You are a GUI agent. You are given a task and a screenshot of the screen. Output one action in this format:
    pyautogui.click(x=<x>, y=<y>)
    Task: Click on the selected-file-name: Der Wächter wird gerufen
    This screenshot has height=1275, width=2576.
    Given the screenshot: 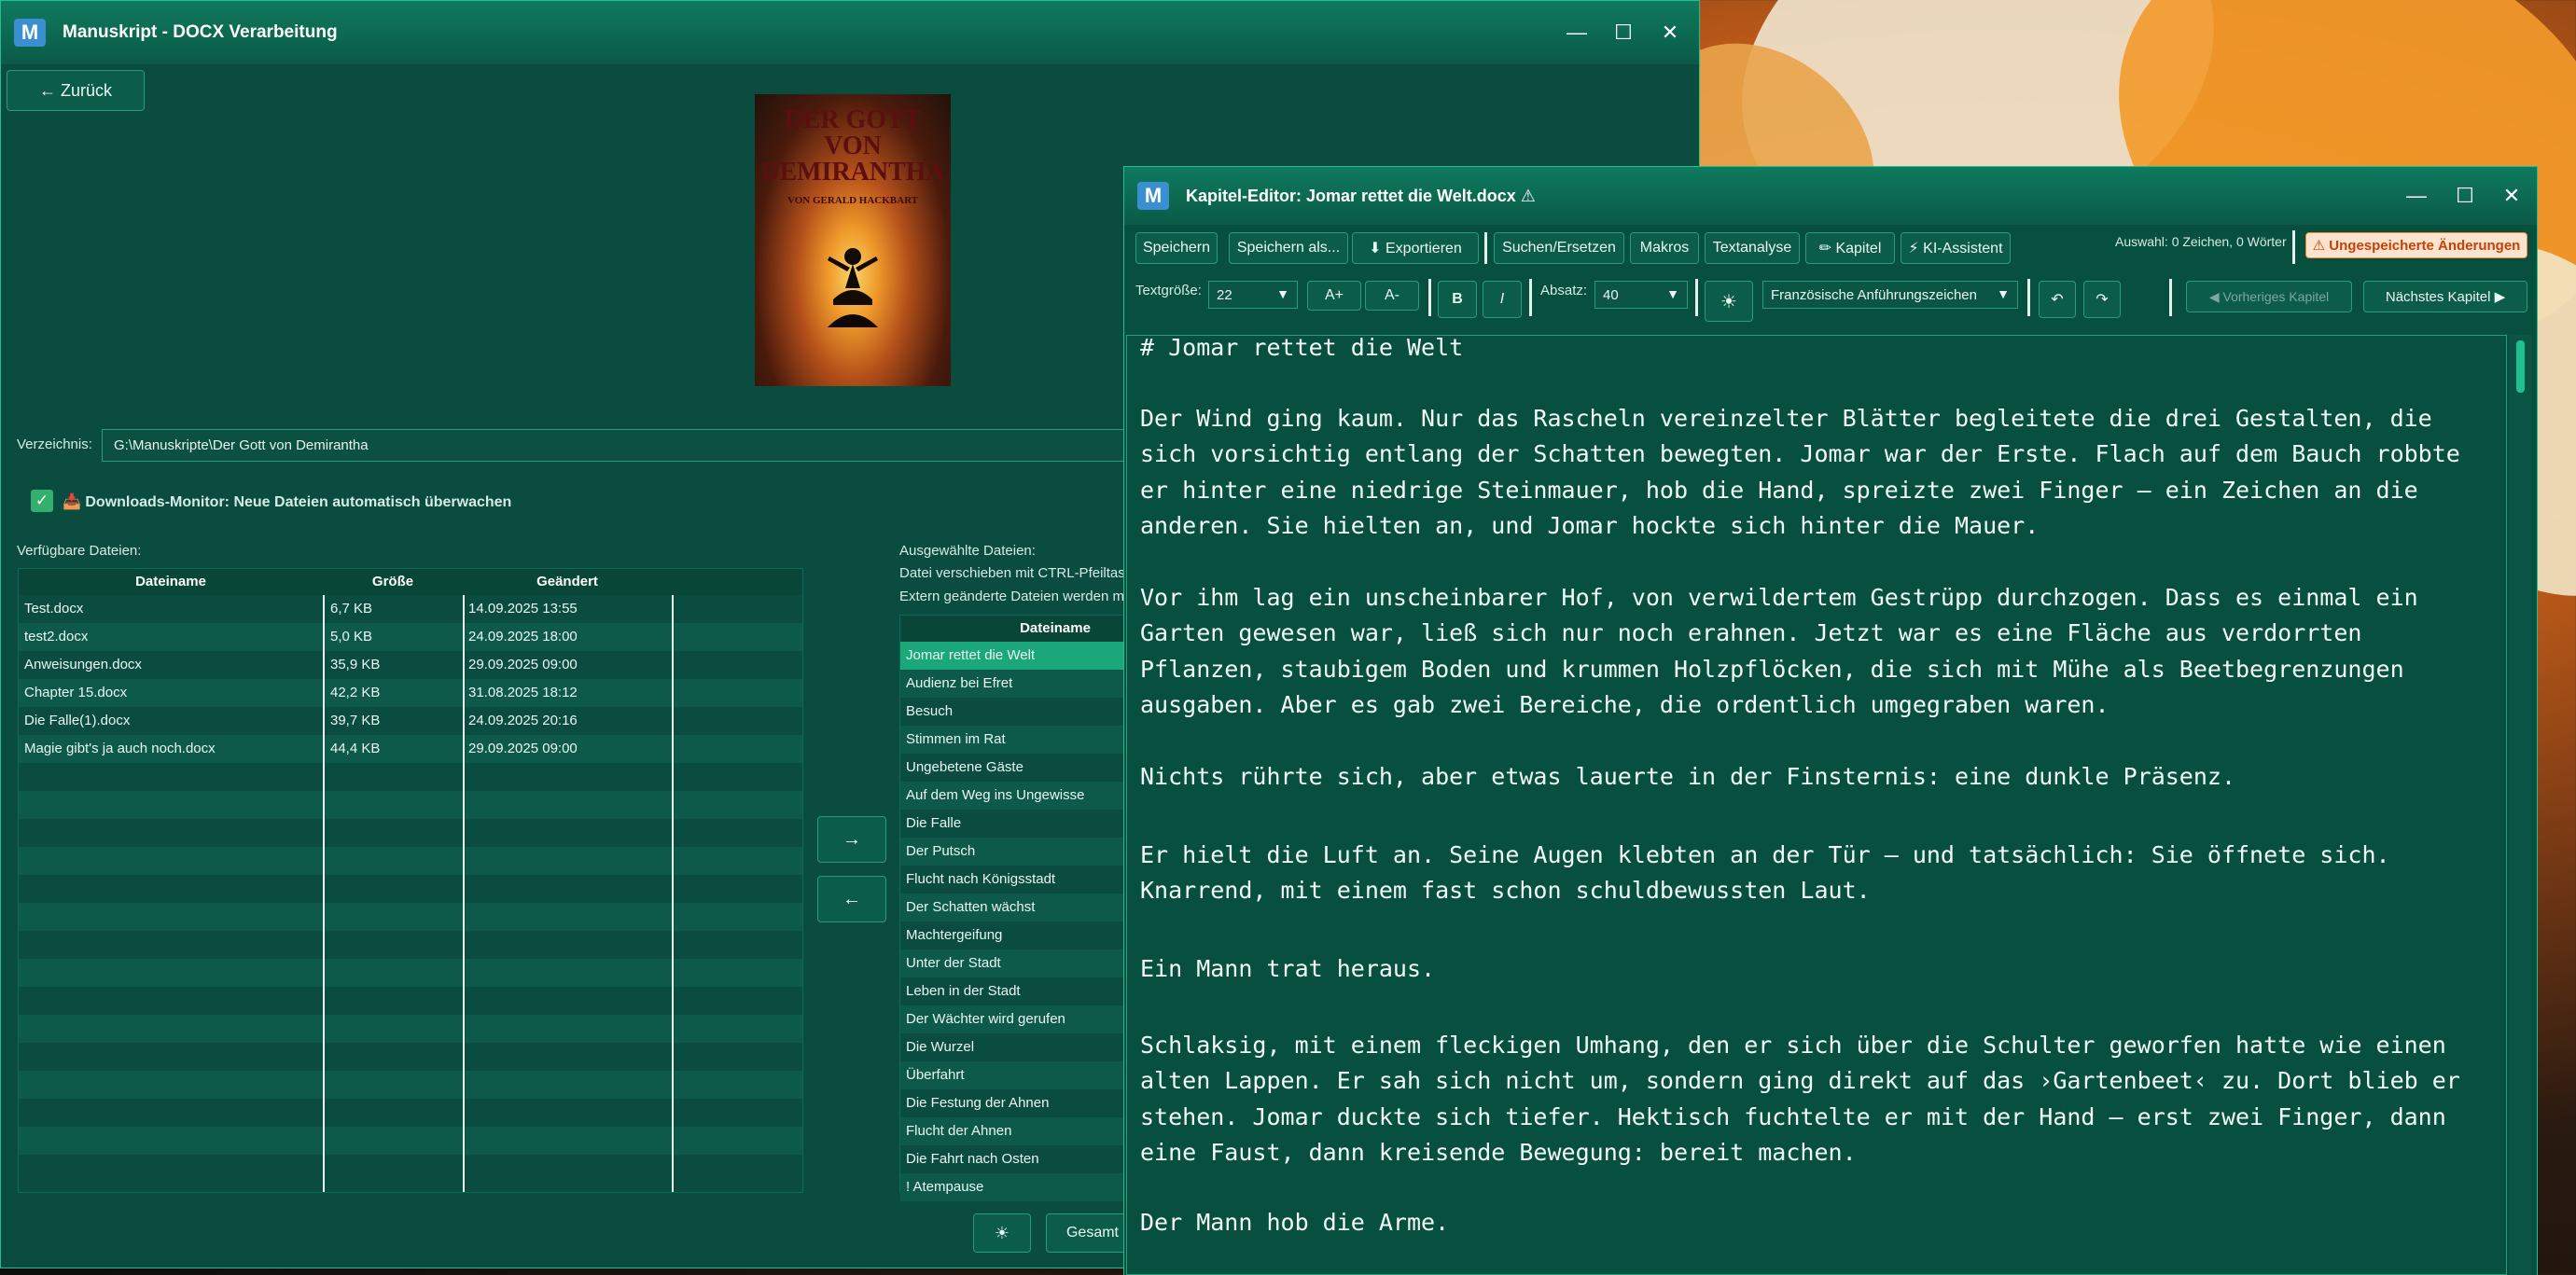 What is the action you would take?
    pyautogui.click(x=985, y=1019)
    